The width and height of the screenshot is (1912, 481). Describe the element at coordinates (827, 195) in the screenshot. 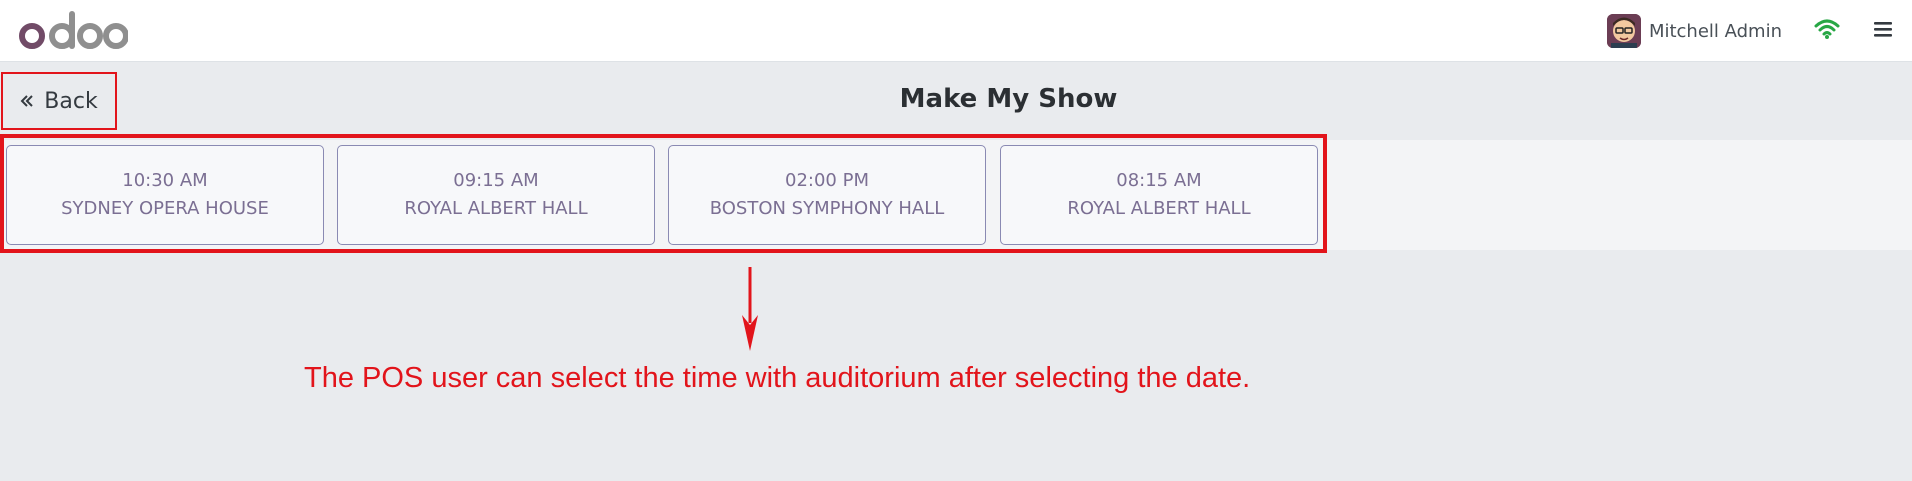

I see `showtime-slot-3: 02:00 PM BOSTON SYMPHONY HALL` at that location.